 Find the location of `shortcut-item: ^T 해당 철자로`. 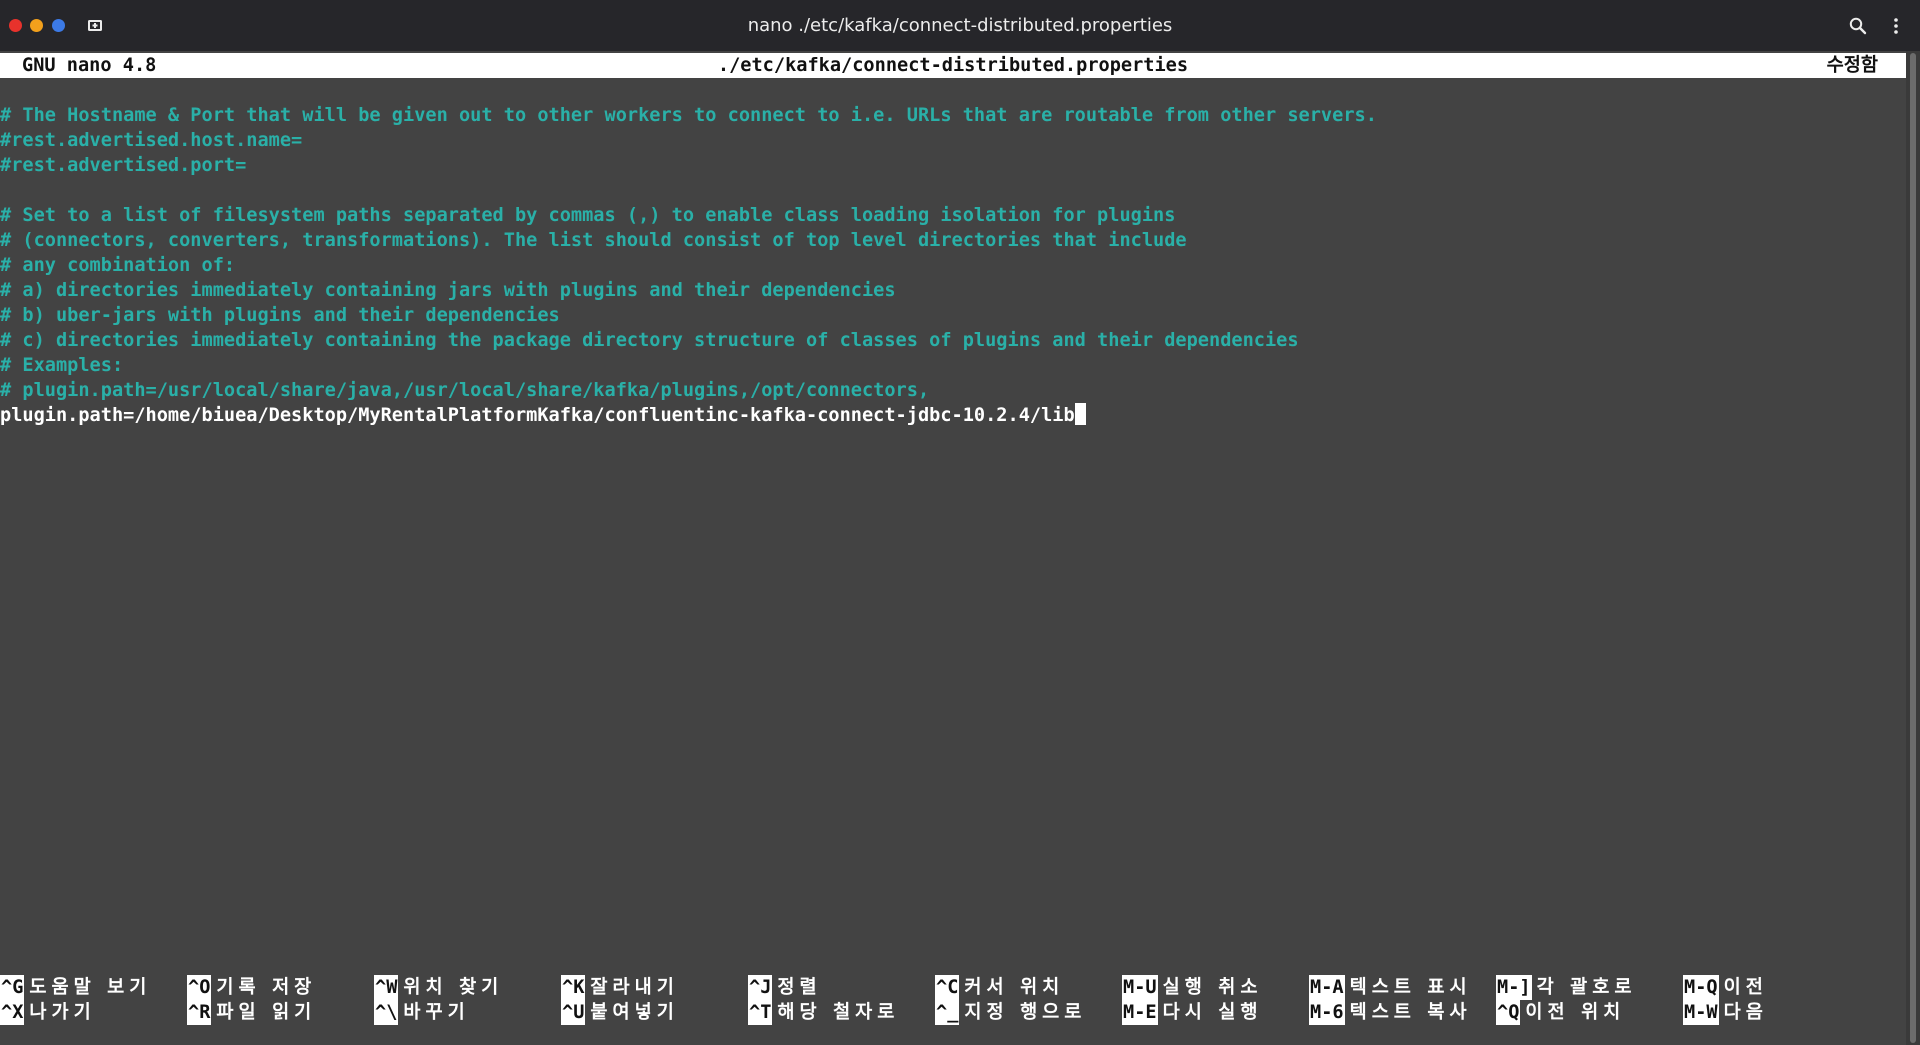

shortcut-item: ^T 해당 철자로 is located at coordinates (823, 1012).